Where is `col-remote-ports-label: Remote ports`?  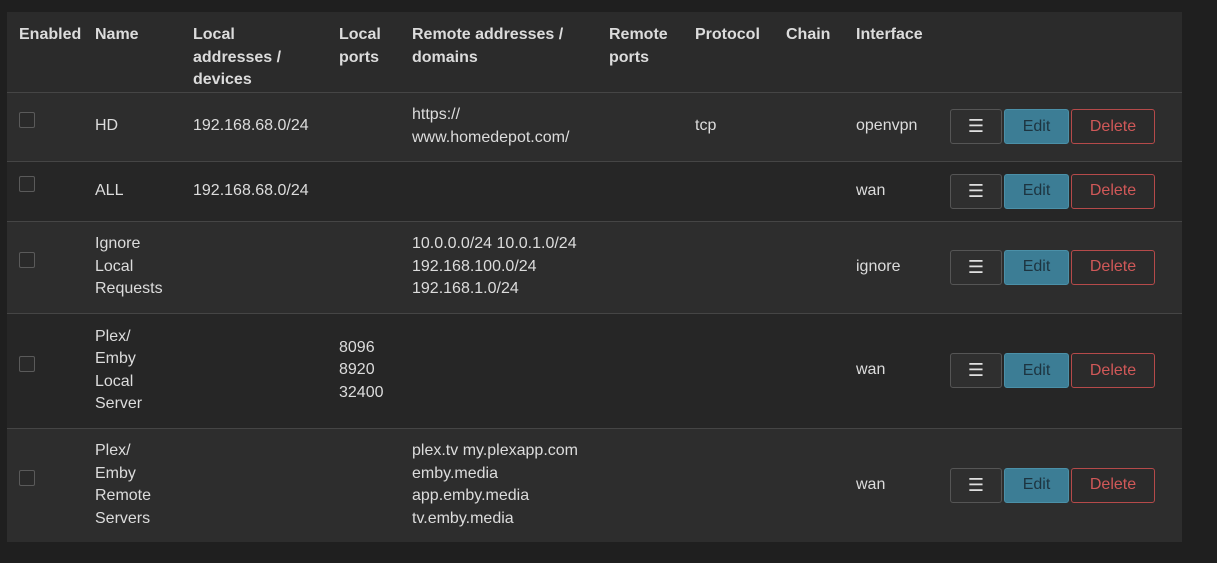 col-remote-ports-label: Remote ports is located at coordinates (638, 46).